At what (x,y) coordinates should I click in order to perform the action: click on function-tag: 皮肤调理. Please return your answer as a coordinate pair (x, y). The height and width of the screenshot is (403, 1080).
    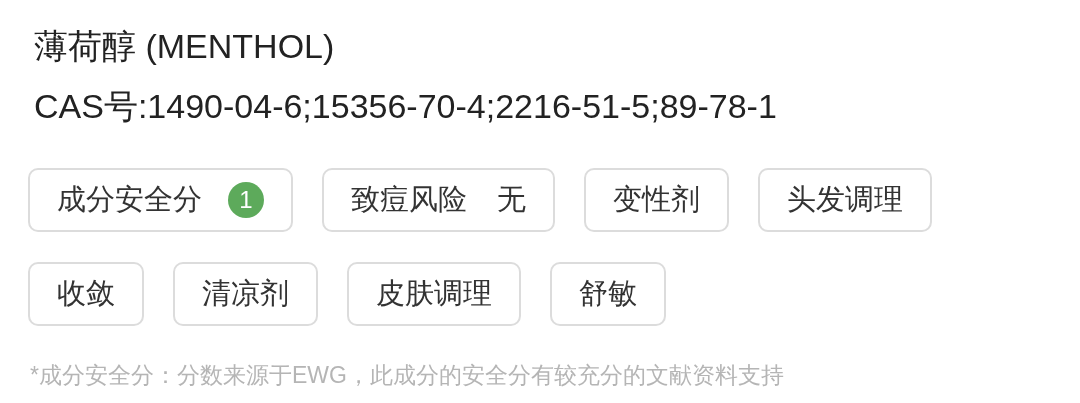
    Looking at the image, I should click on (434, 294).